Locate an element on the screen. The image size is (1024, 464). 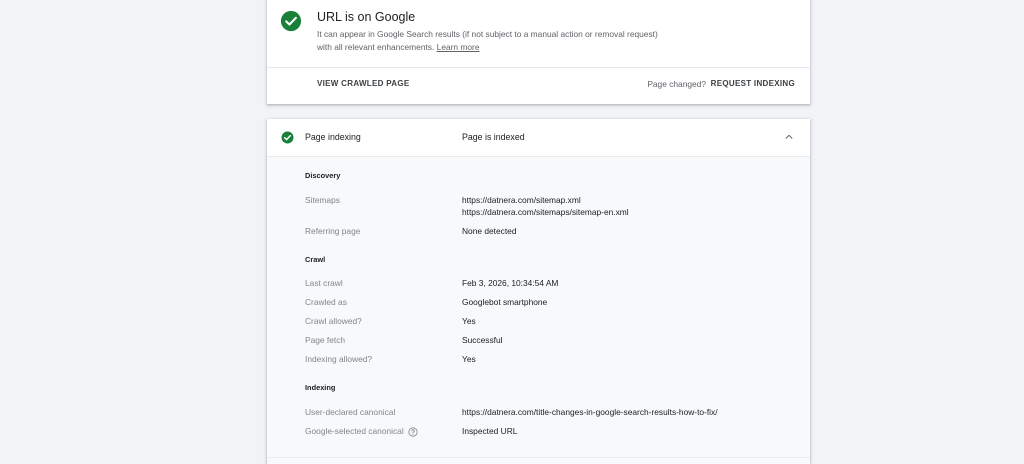
indexing-allowed-label: Indexing allowed? is located at coordinates (339, 359).